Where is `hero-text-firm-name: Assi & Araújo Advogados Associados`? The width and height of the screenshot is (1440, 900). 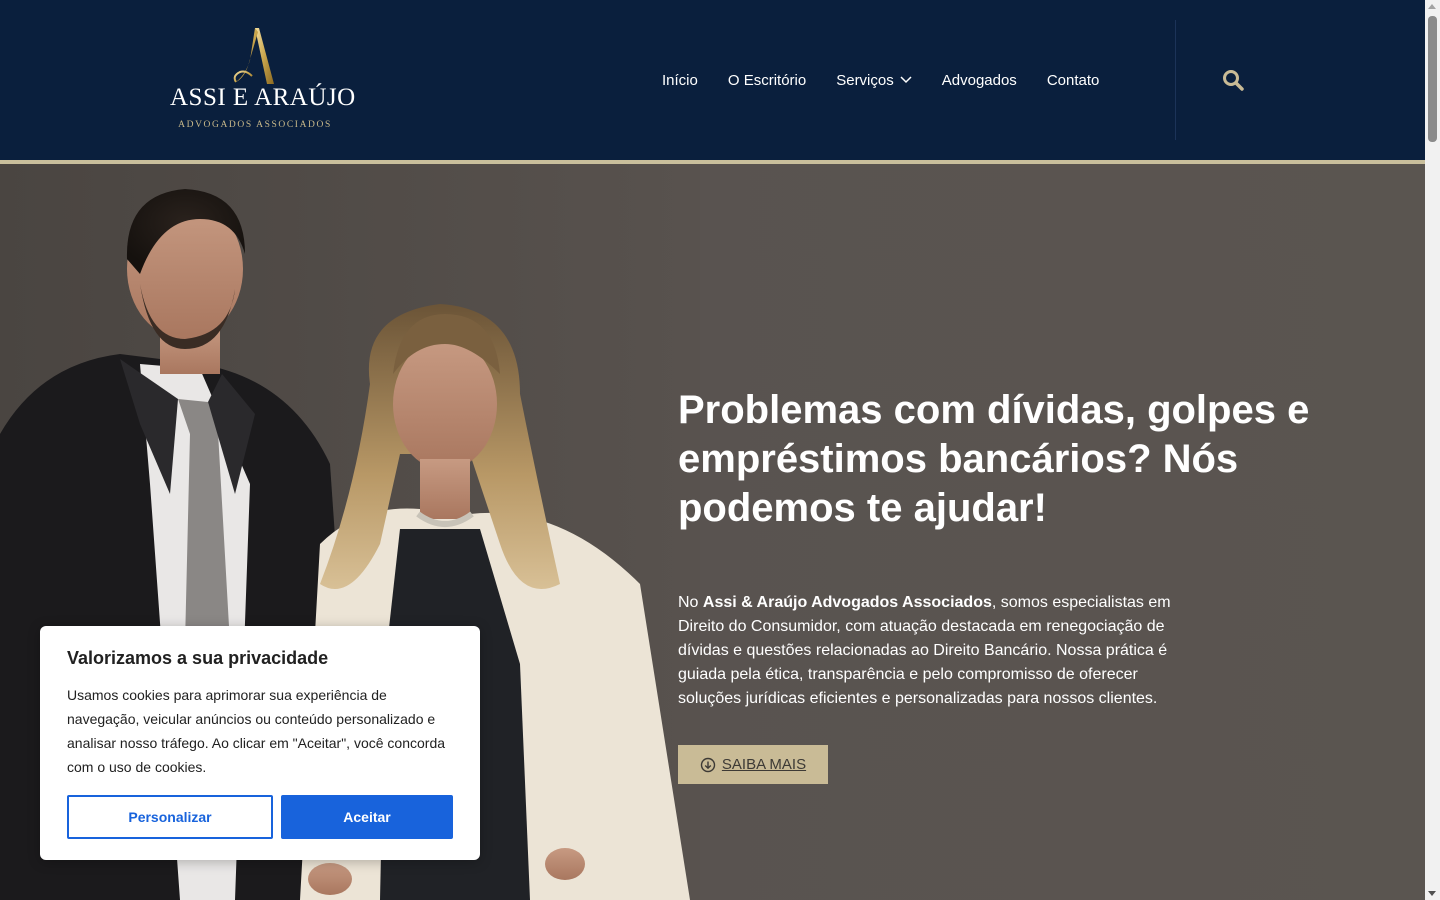 hero-text-firm-name: Assi & Araújo Advogados Associados is located at coordinates (847, 602).